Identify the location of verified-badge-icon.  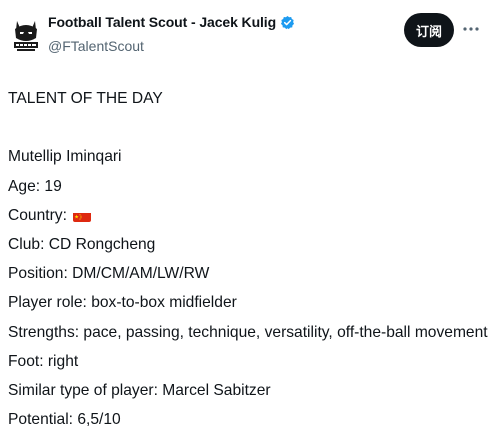
(287, 22).